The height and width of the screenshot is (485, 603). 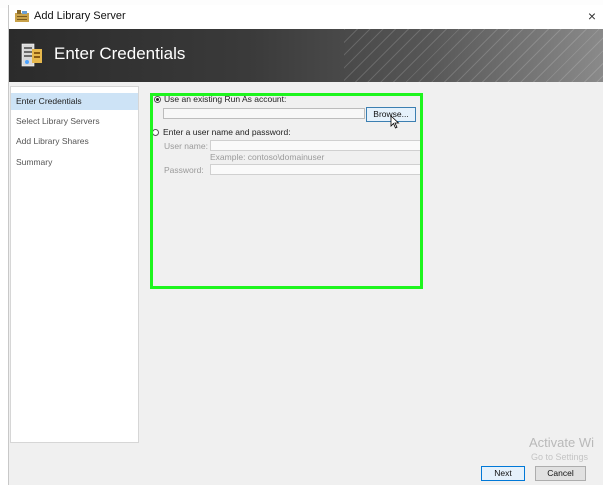 I want to click on nav-item-add-library-shares: Add Library Shares, so click(x=74, y=141).